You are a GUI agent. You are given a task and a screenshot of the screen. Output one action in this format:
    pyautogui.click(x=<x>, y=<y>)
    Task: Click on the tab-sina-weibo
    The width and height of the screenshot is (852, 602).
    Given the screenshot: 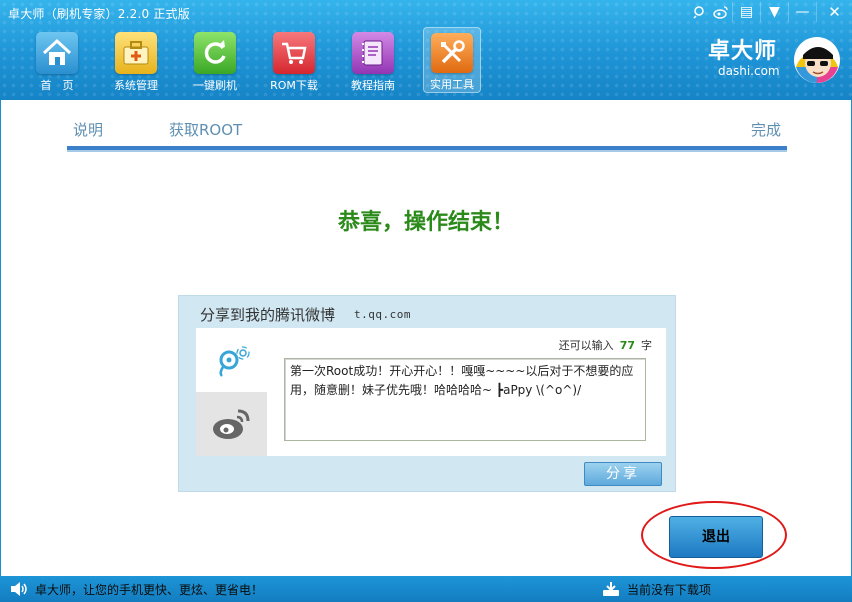 What is the action you would take?
    pyautogui.click(x=231, y=424)
    